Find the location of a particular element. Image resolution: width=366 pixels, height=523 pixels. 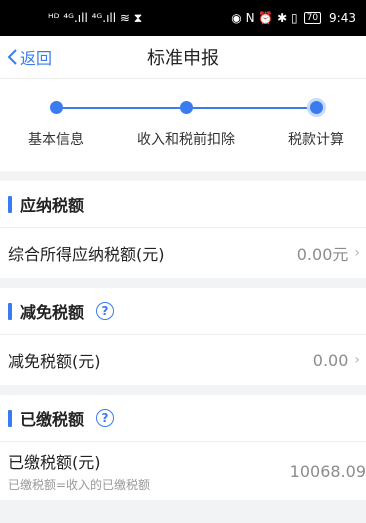

step-label-tax-calculation: 税款计算 is located at coordinates (316, 140).